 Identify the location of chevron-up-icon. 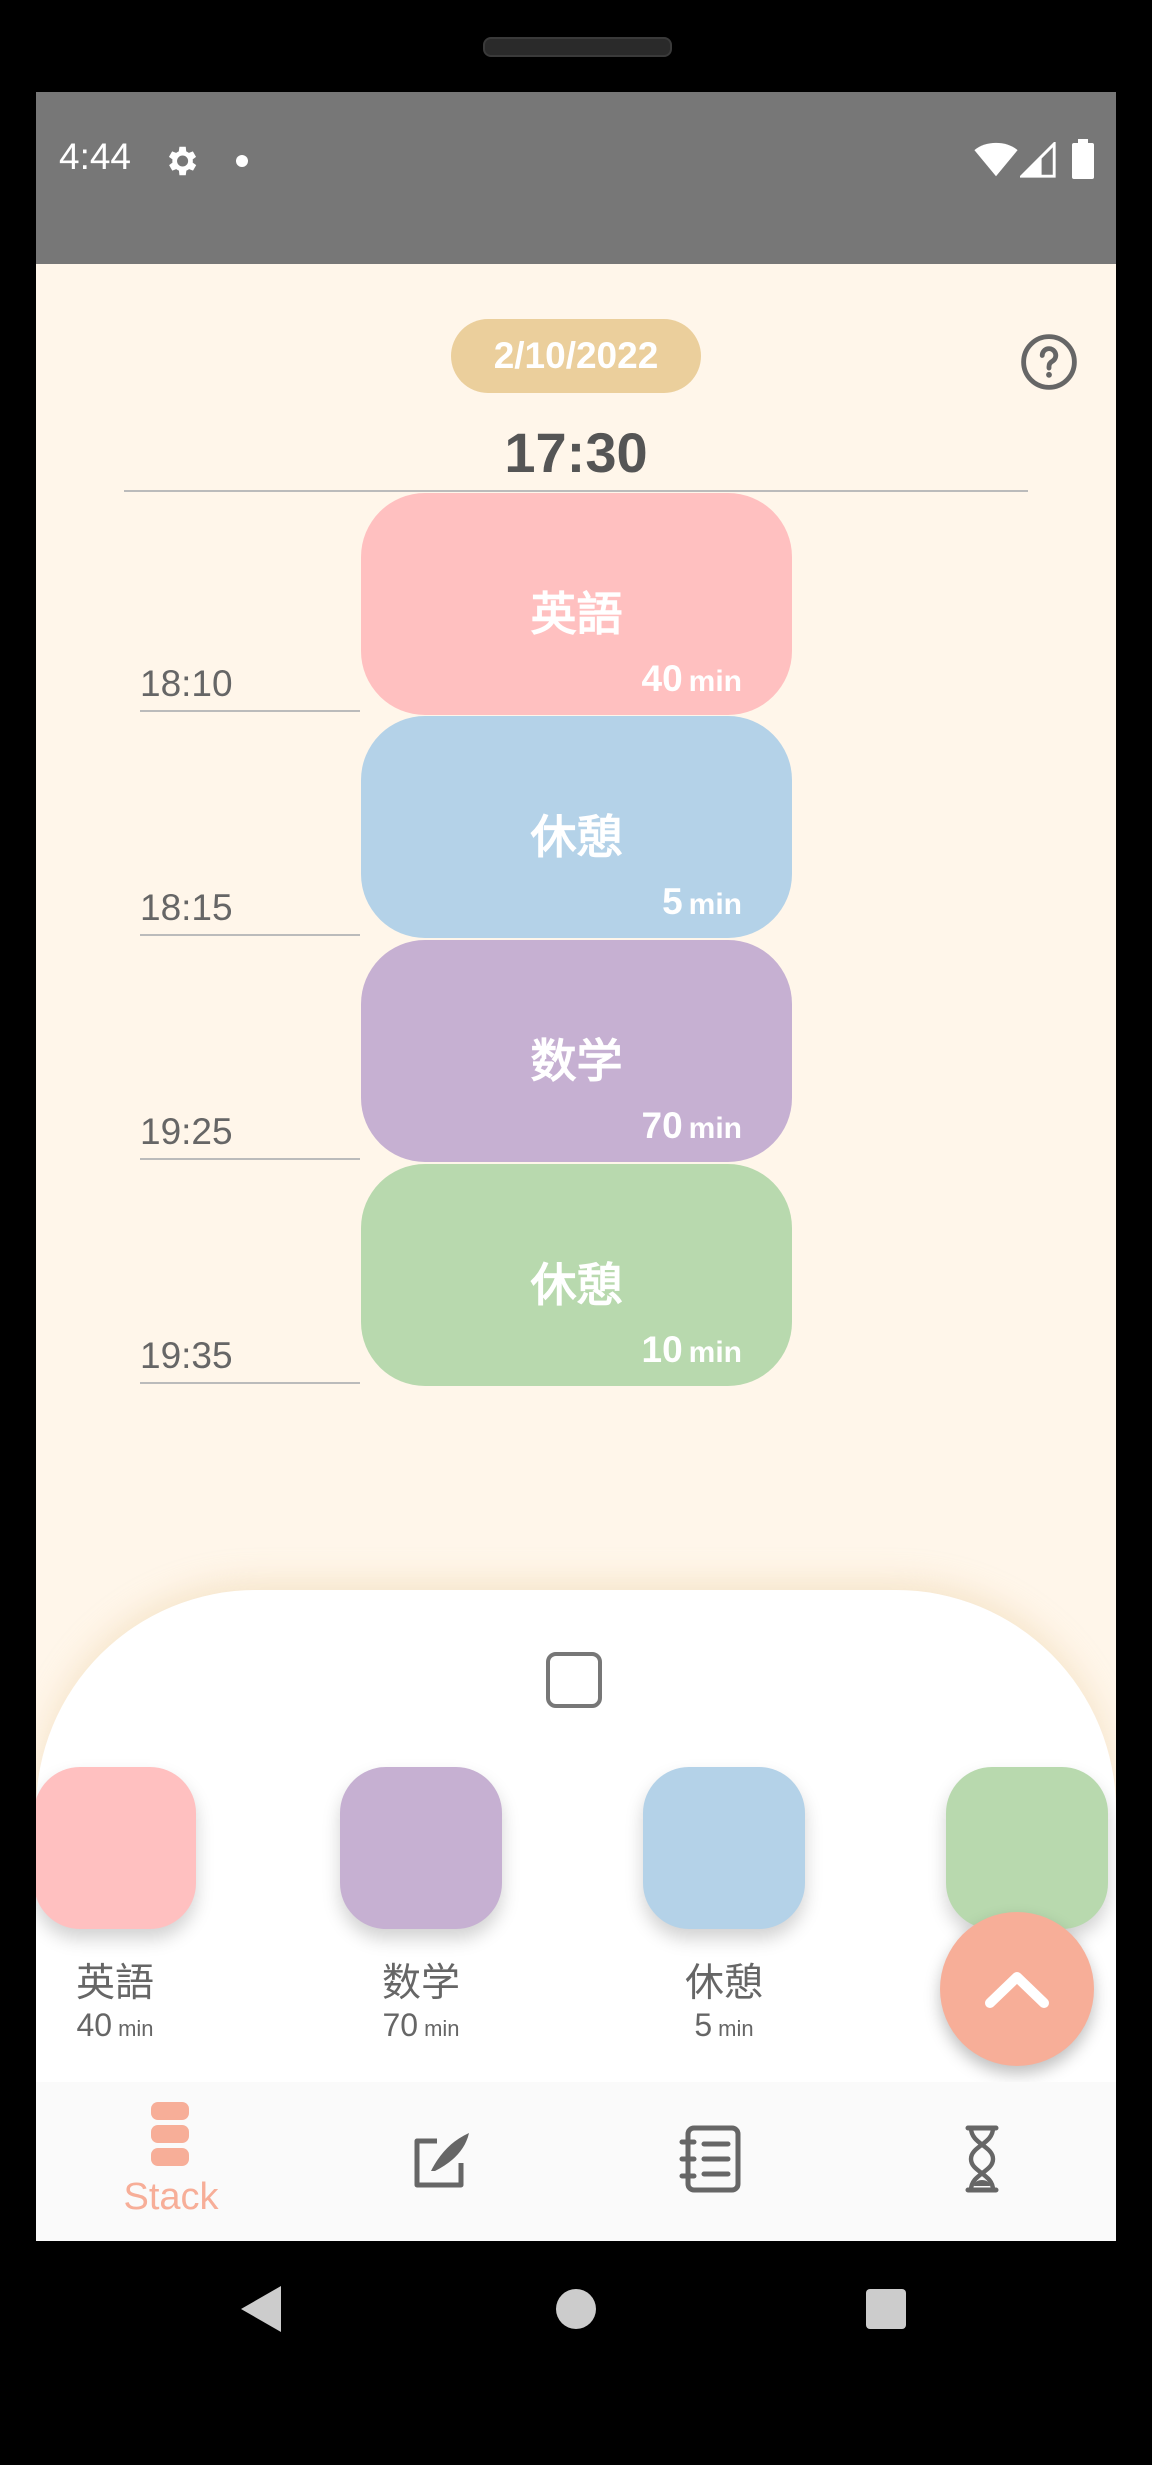
(1017, 1990).